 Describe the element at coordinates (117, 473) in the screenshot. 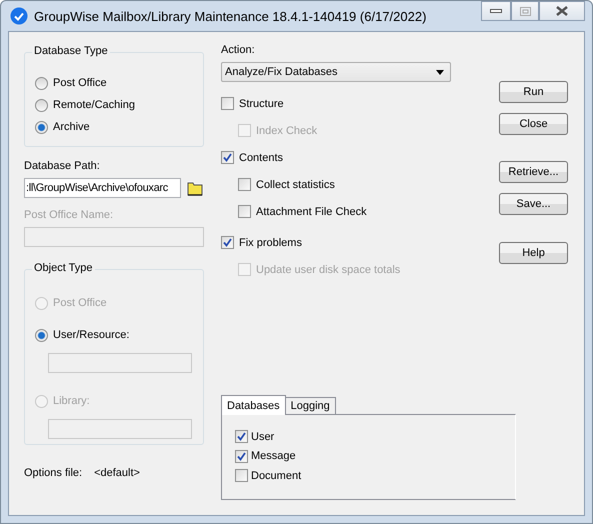

I see `options-file-value: <default>` at that location.